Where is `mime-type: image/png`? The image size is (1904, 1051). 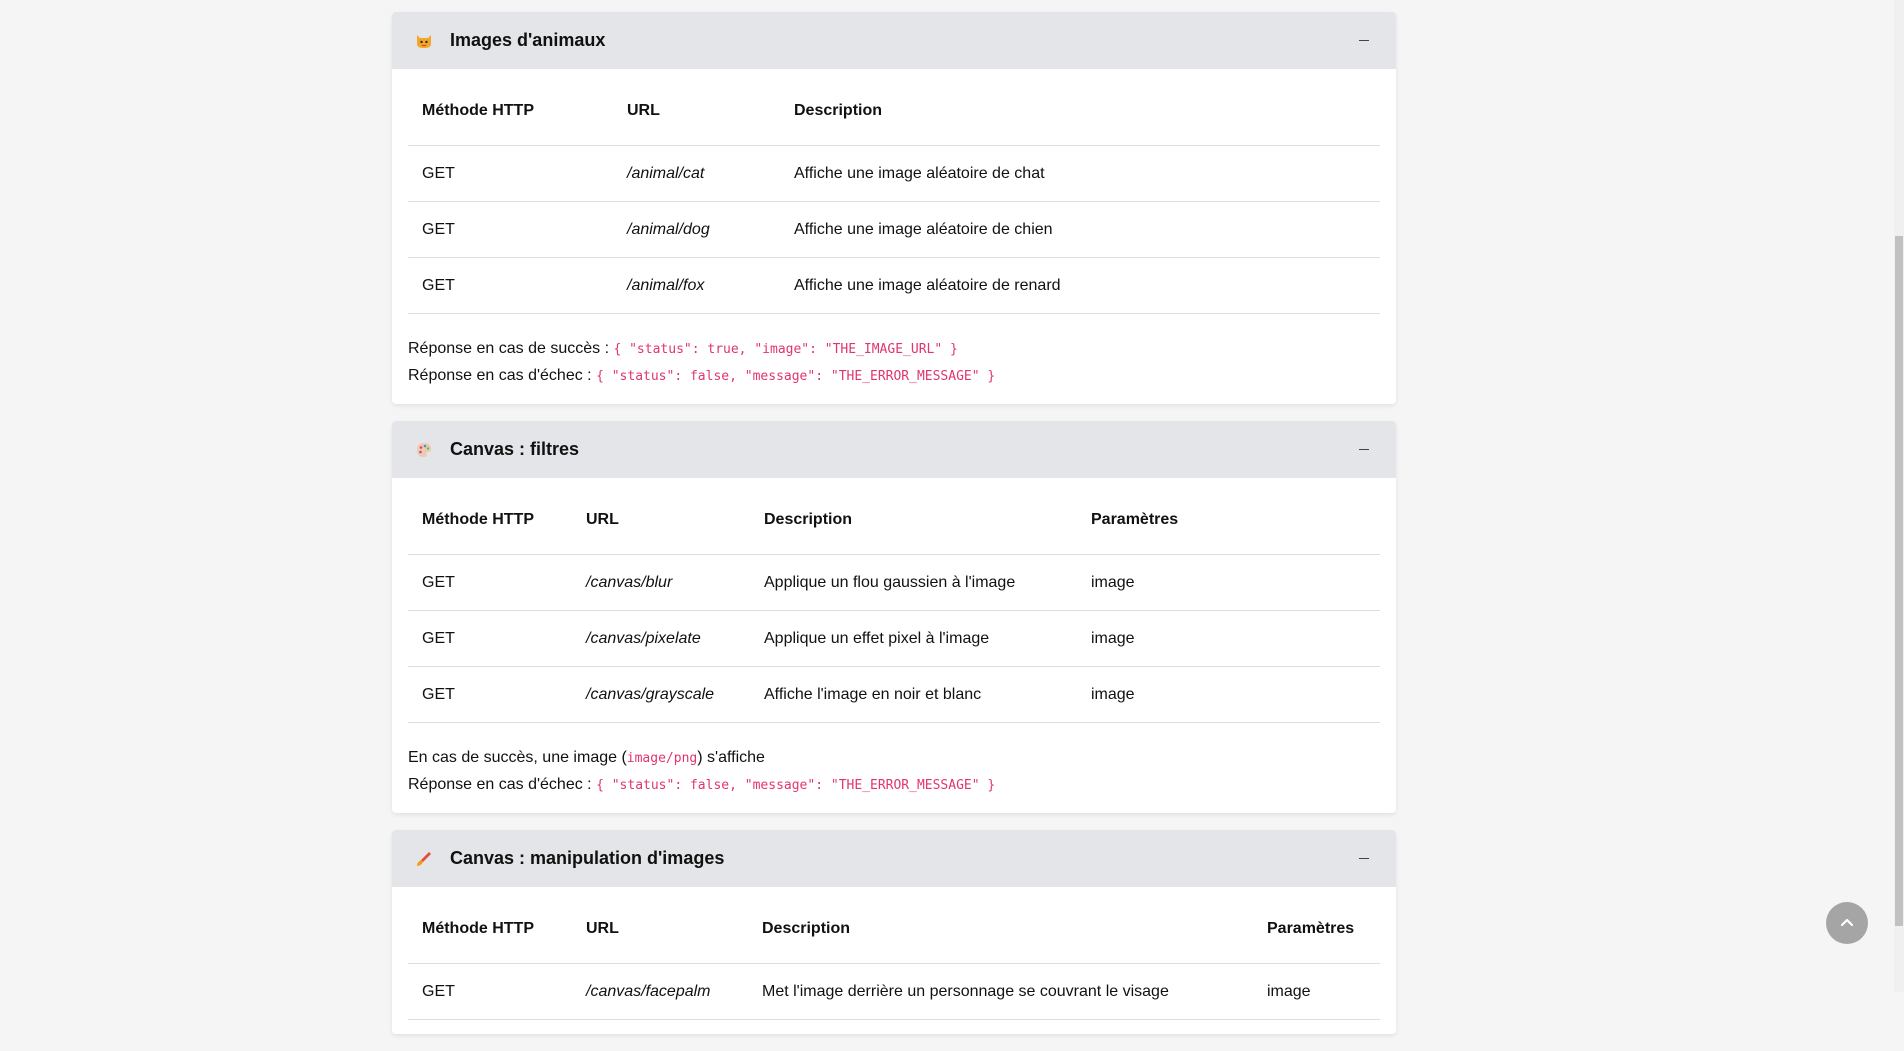
mime-type: image/png is located at coordinates (662, 758).